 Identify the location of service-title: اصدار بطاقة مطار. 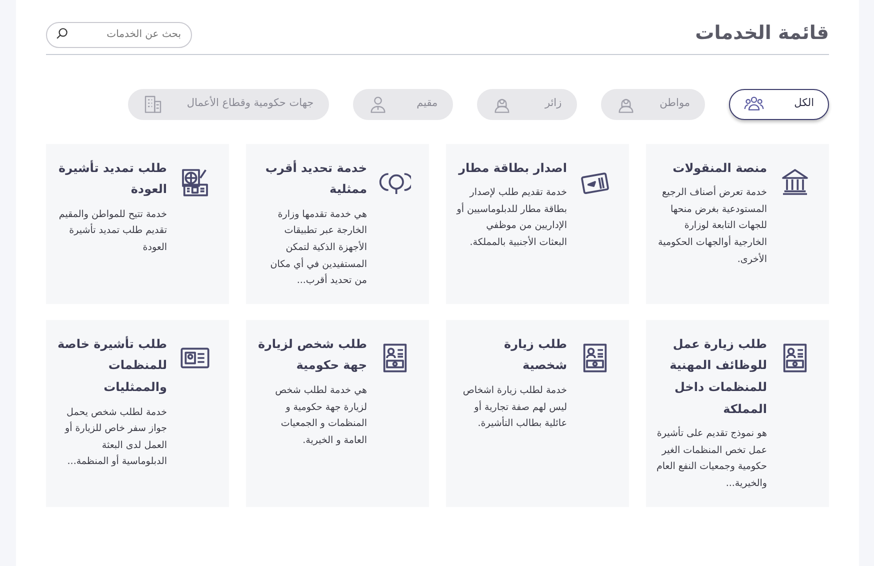
(512, 168).